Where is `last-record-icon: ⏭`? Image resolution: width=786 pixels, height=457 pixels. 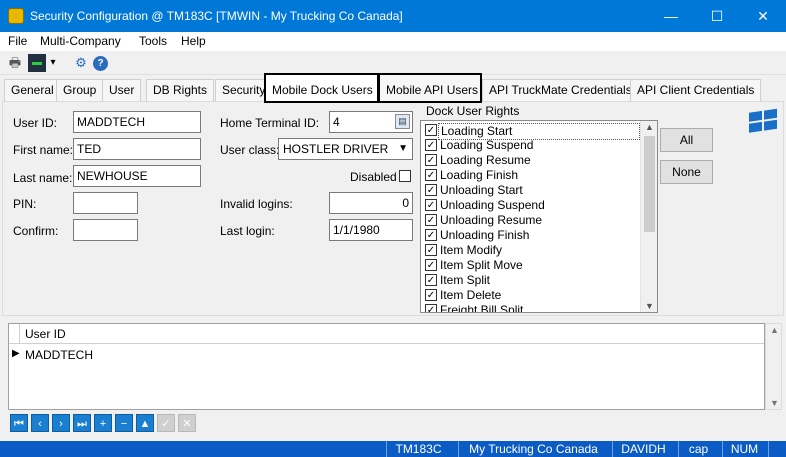
last-record-icon: ⏭ is located at coordinates (82, 423).